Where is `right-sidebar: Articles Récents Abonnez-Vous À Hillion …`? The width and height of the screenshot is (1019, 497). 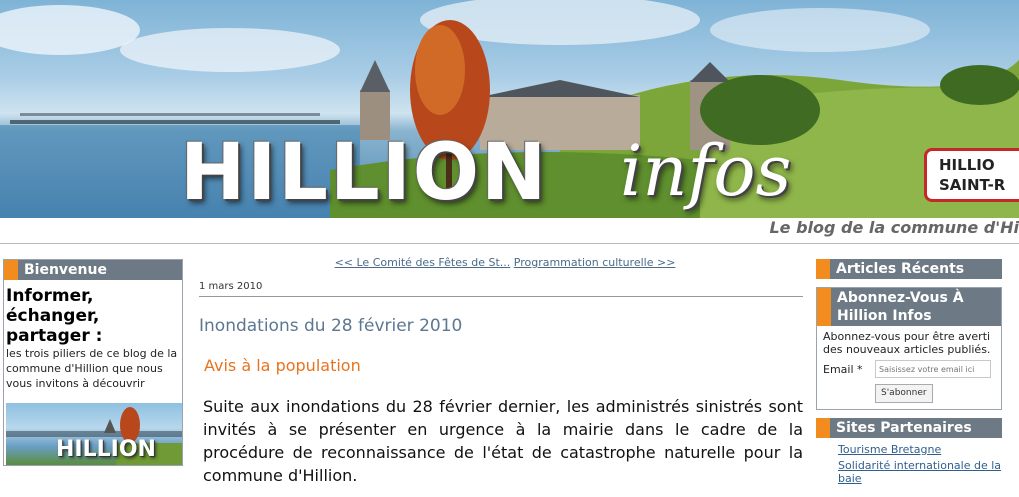
right-sidebar: Articles Récents Abonnez-Vous À Hillion … is located at coordinates (909, 376).